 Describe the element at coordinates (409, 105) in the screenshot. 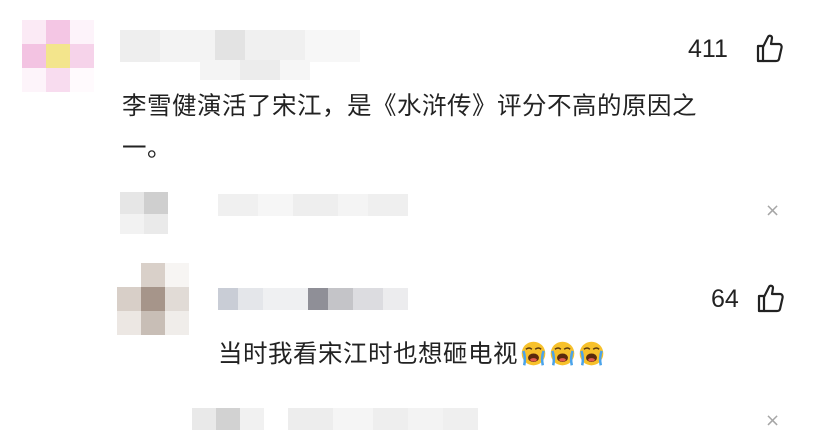

I see `comment-text-line: 李雪健演活了宋江，是《水浒传》评分不高的原因之` at that location.